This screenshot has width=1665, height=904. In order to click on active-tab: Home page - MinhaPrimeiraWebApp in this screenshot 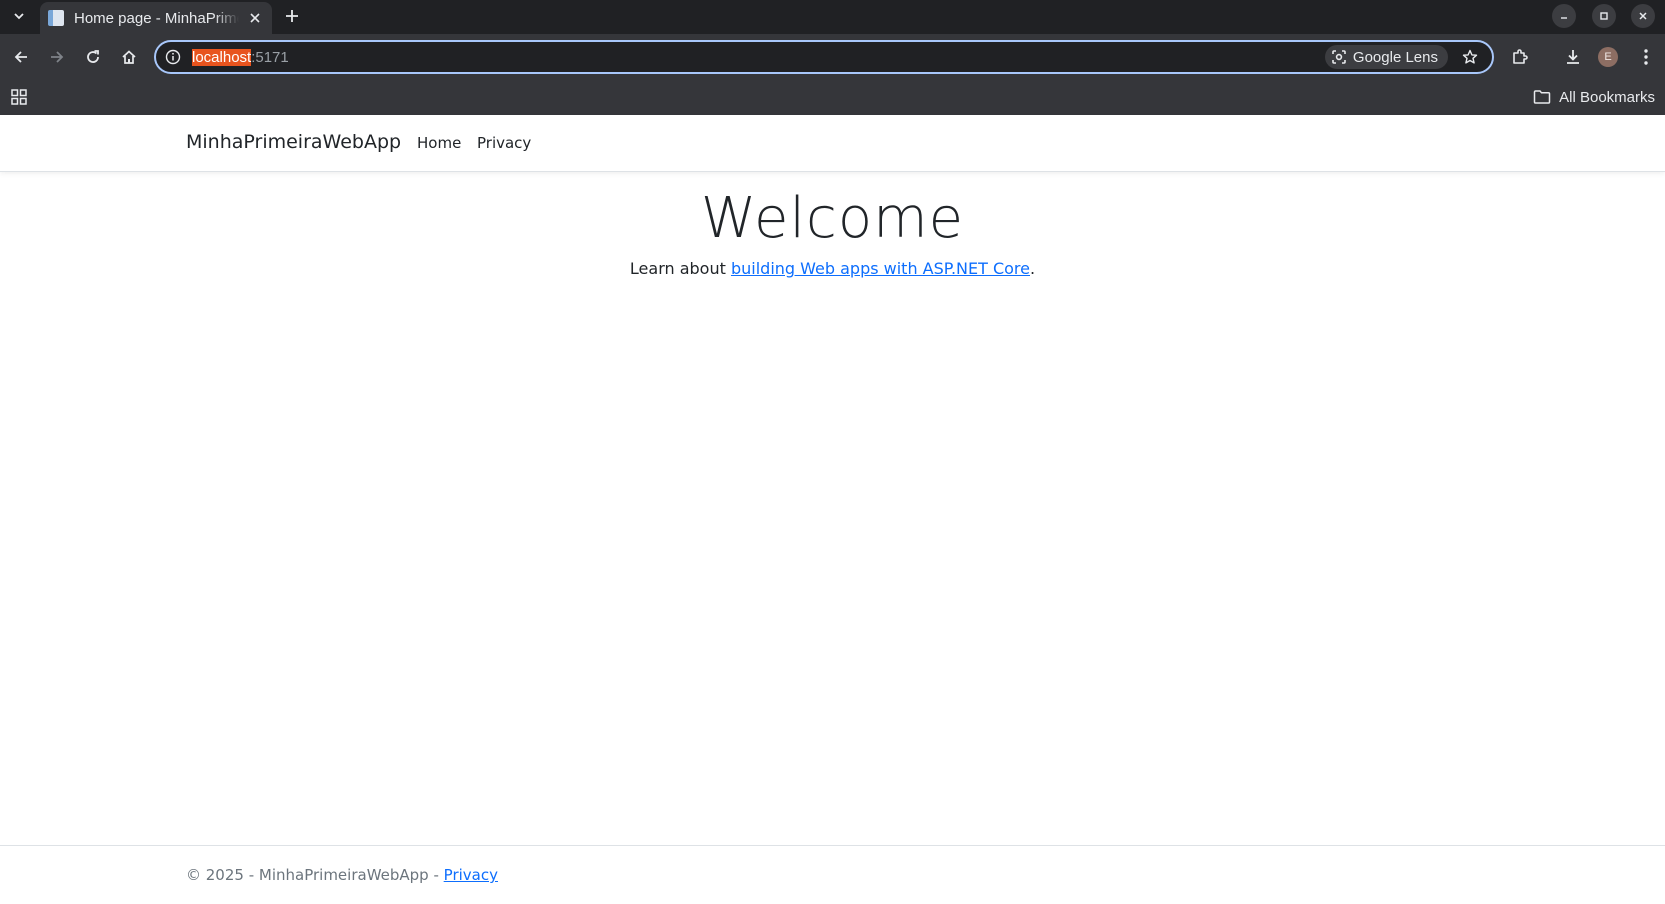, I will do `click(156, 18)`.